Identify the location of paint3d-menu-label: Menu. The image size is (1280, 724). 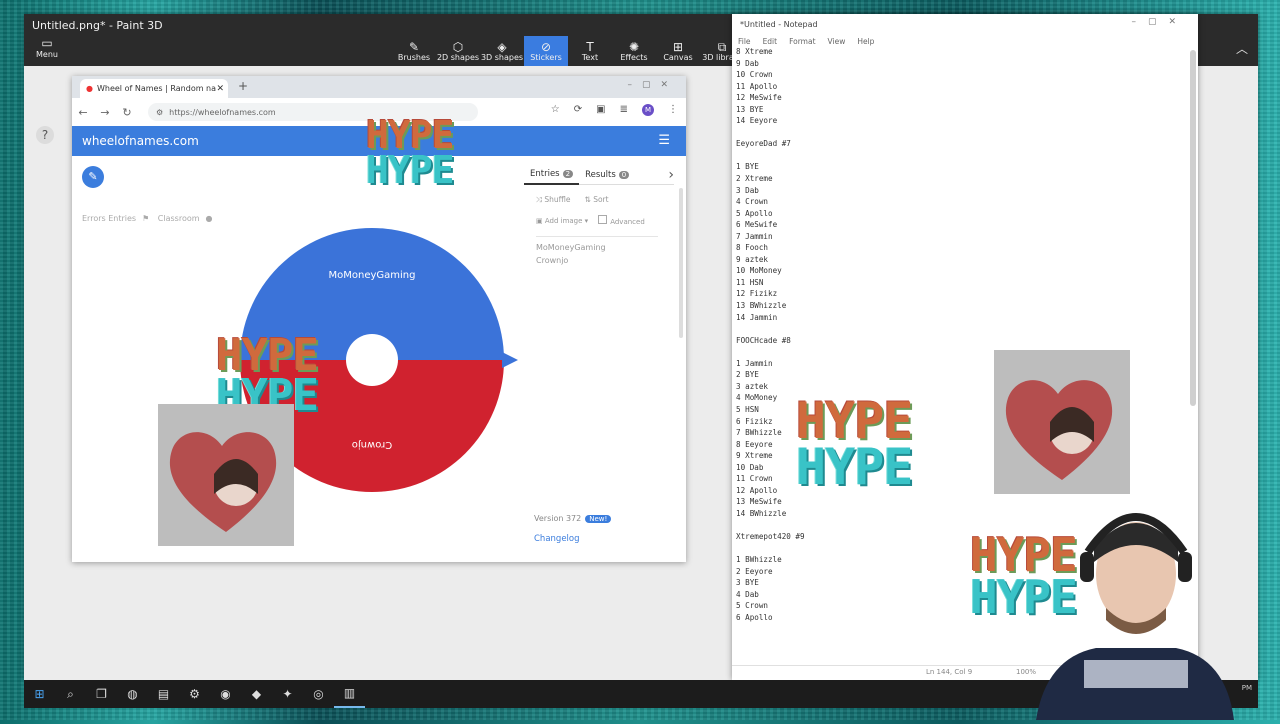
(47, 54).